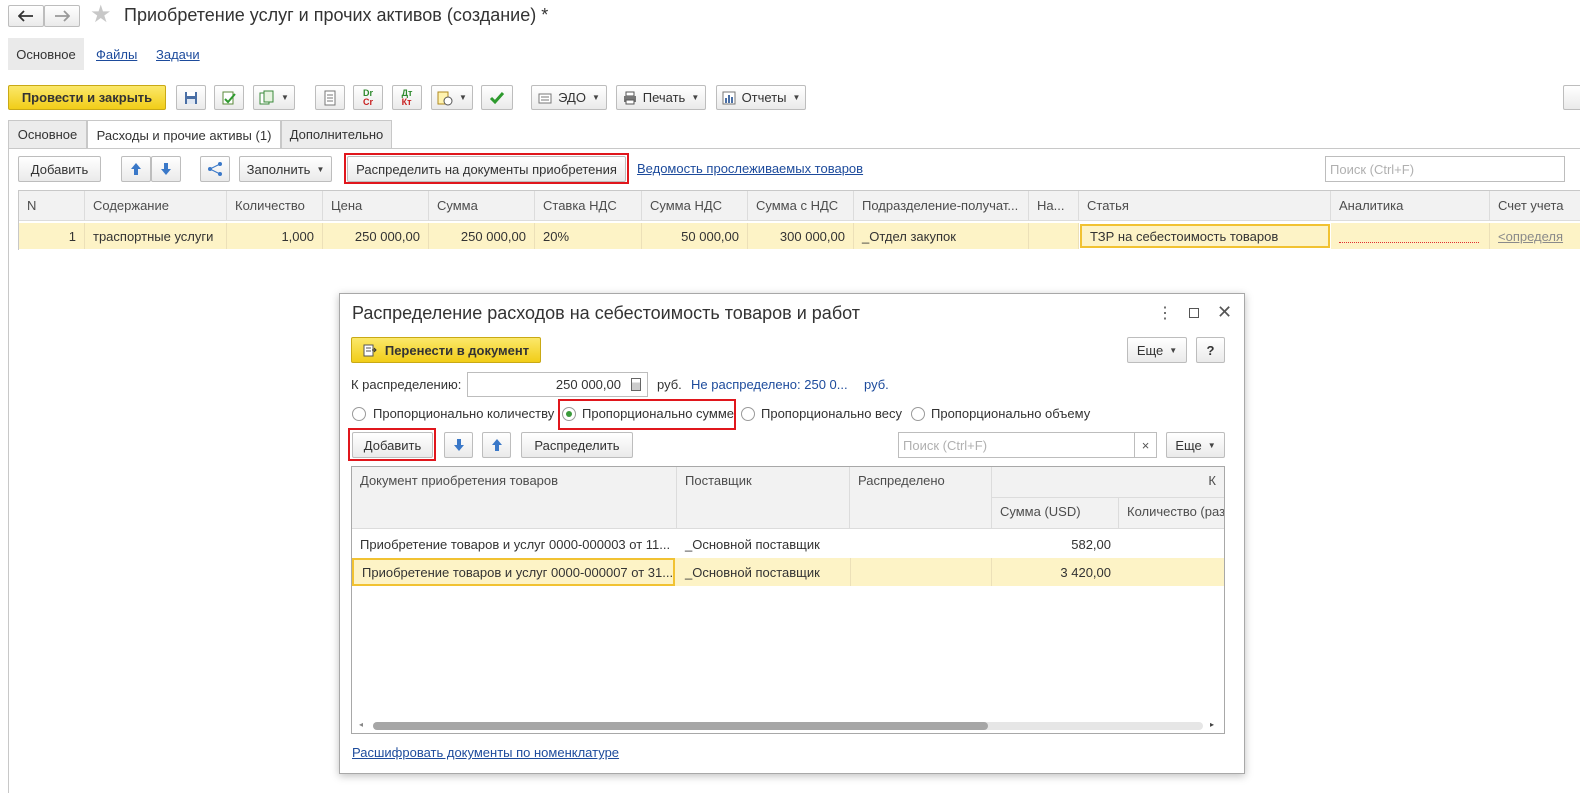  What do you see at coordinates (763, 572) in the screenshot?
I see `dialog-row2-supplier: _Основной поставщик` at bounding box center [763, 572].